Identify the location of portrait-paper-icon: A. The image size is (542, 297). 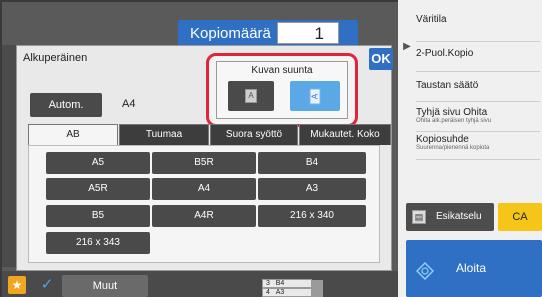
(251, 96).